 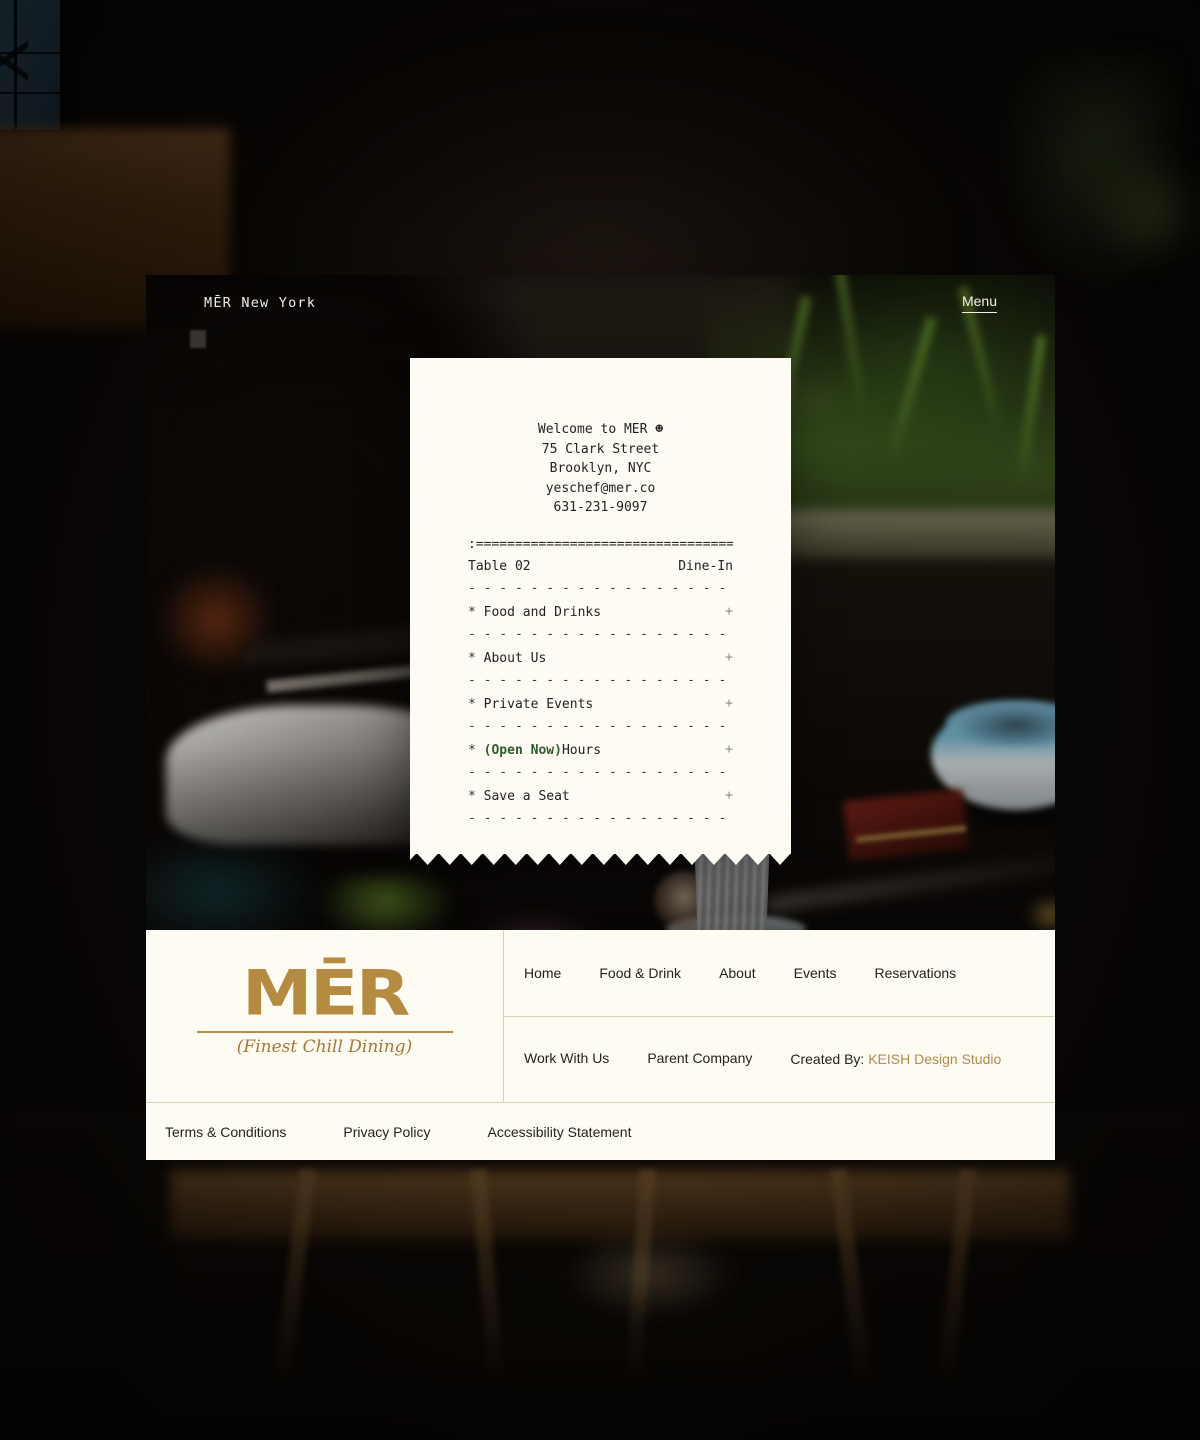 I want to click on footer-logo: MĒR (Finest Chill Dining), so click(x=324, y=1009).